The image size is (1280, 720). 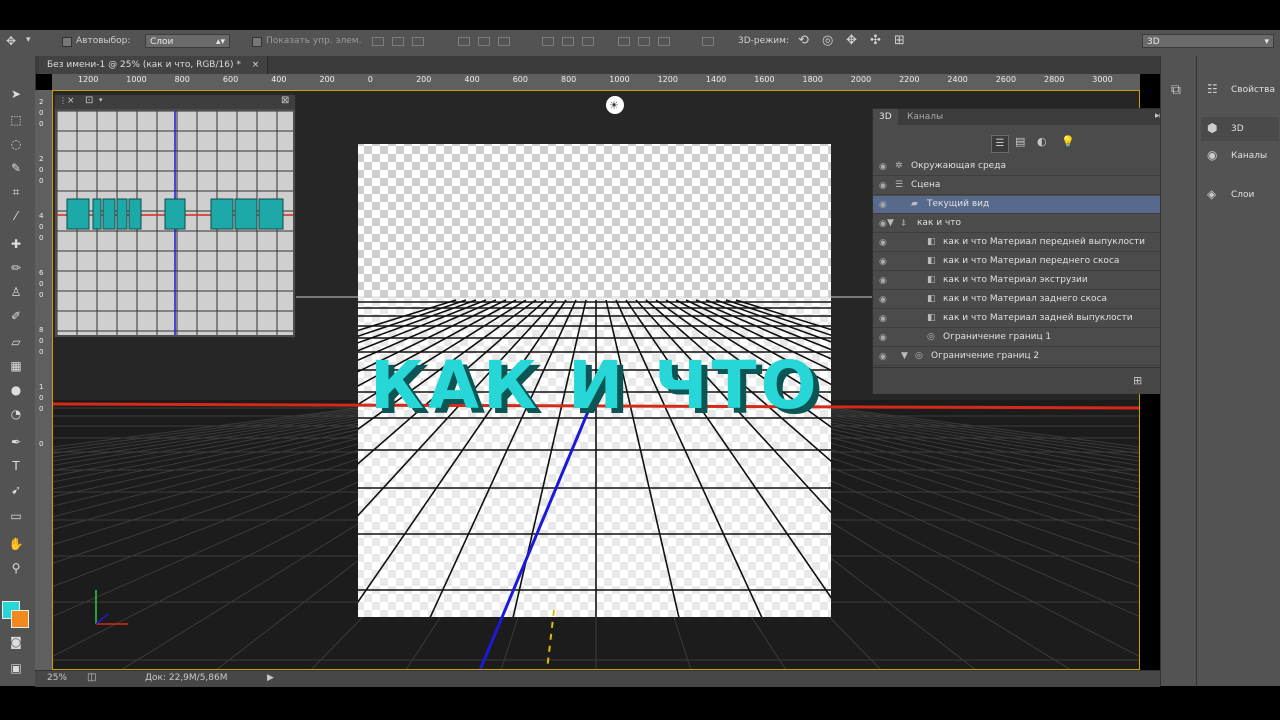 I want to click on scene-layer-row: ◉ ✲ Окружающая среда, so click(x=1027, y=167).